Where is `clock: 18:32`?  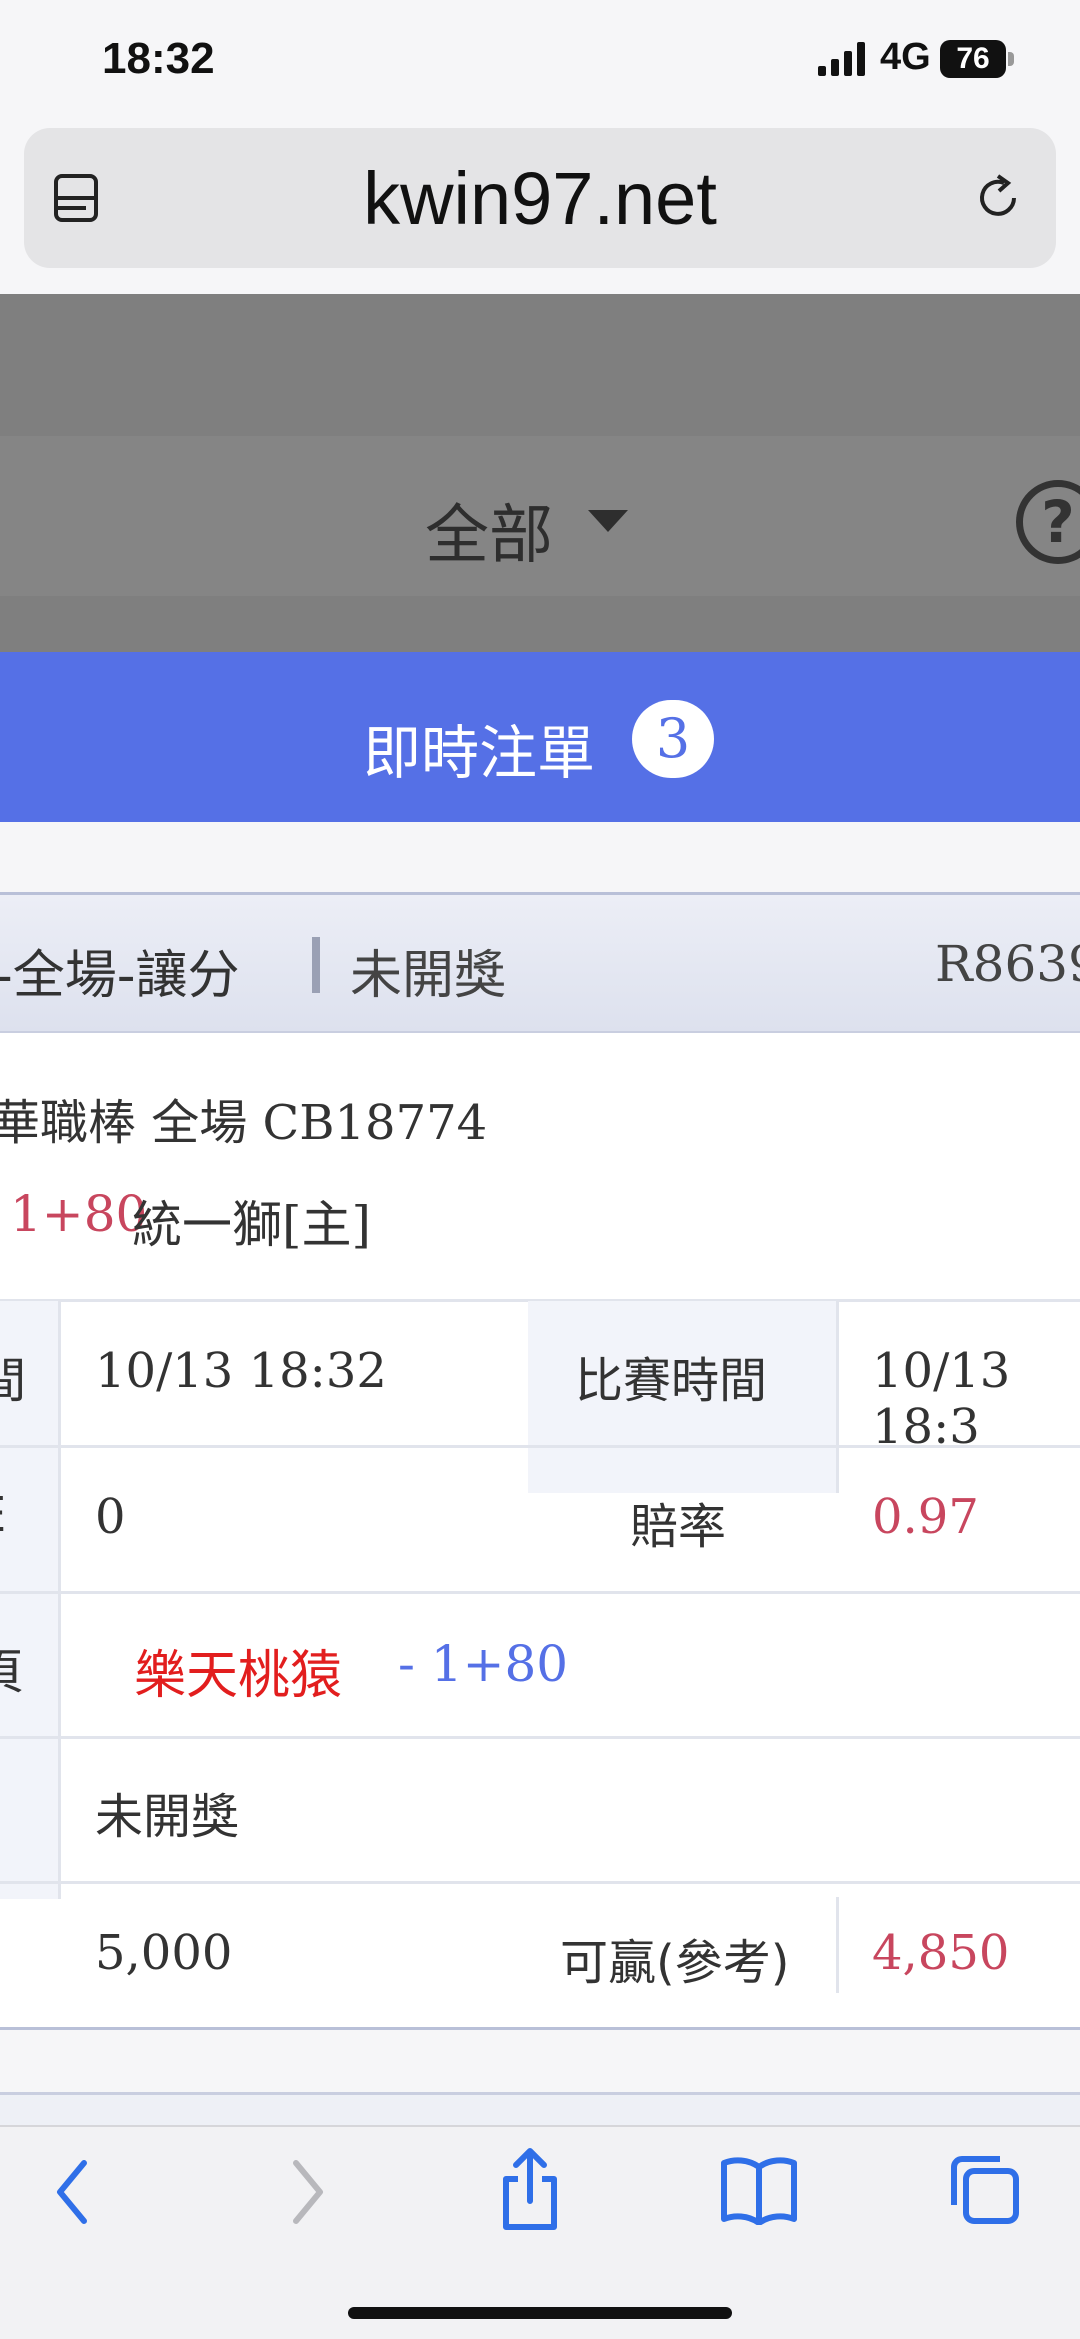
clock: 18:32 is located at coordinates (158, 58).